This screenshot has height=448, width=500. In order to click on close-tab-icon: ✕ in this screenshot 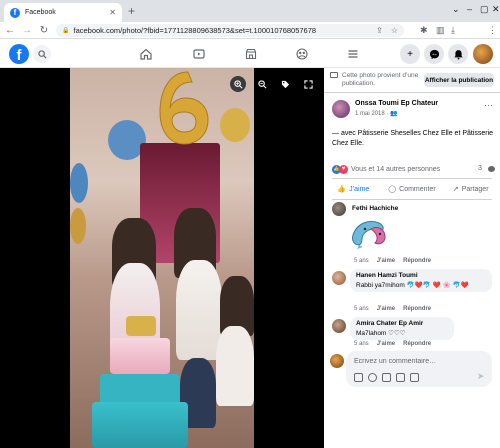, I will do `click(112, 12)`.